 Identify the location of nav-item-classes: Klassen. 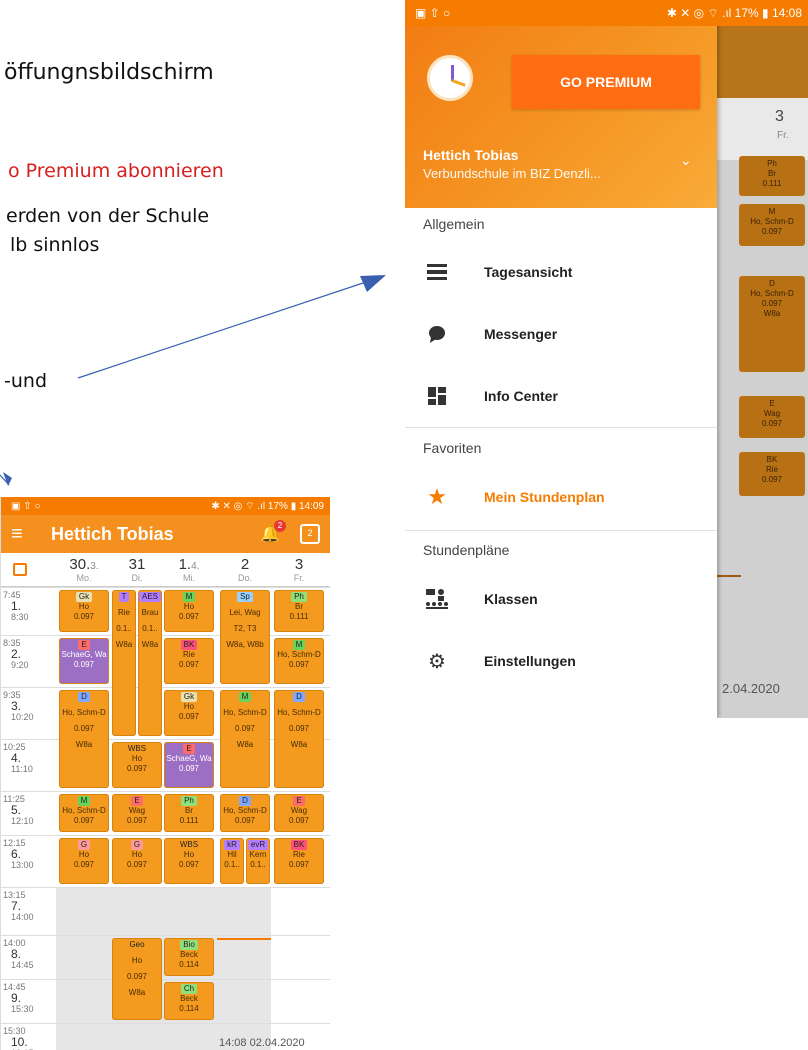
(561, 599).